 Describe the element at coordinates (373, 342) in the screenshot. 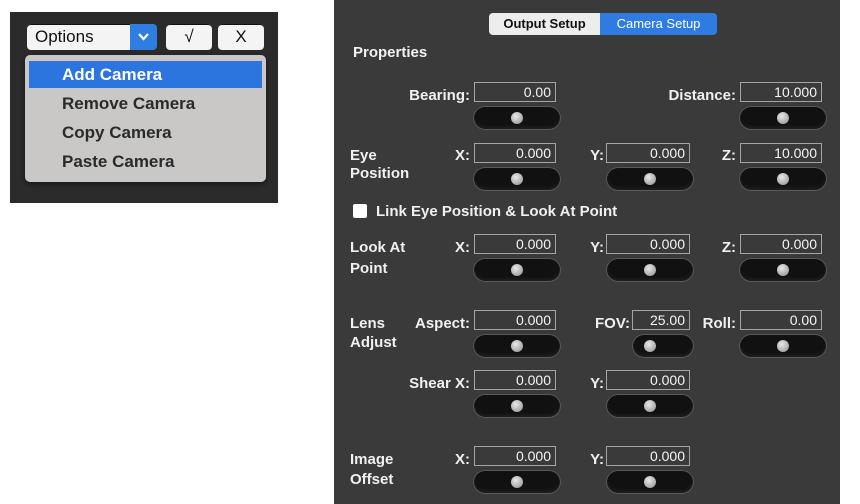

I see `lens-adjust-label-2: Adjust` at that location.